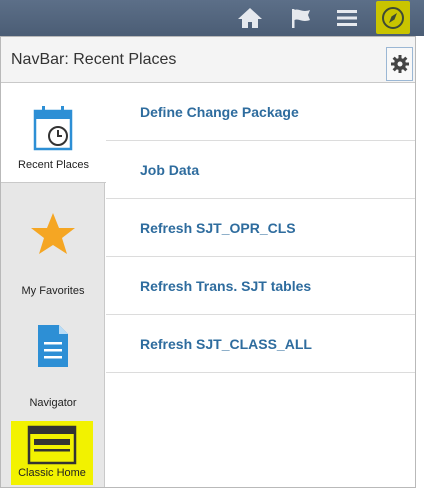 The width and height of the screenshot is (424, 488). Describe the element at coordinates (301, 18) in the screenshot. I see `flag-icon` at that location.